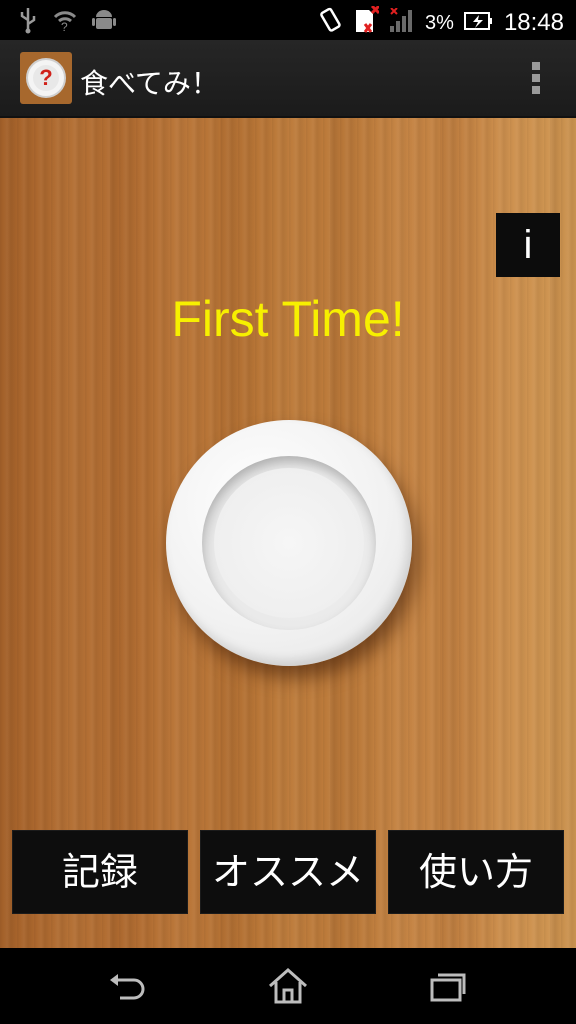 The image size is (576, 1024). I want to click on clock: 18:48, so click(533, 22).